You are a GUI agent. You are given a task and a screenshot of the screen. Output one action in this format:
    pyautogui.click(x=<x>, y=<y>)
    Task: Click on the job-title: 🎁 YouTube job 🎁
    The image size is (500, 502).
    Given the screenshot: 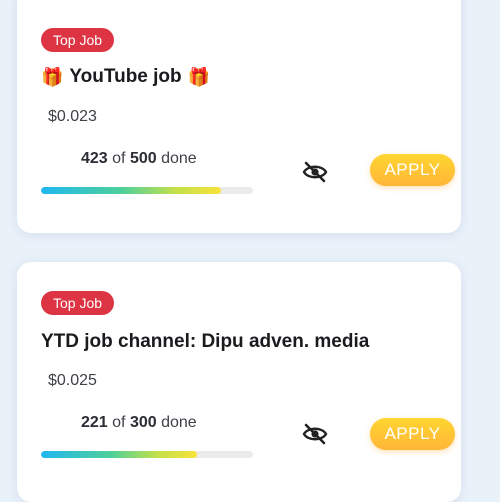 What is the action you would take?
    pyautogui.click(x=125, y=77)
    